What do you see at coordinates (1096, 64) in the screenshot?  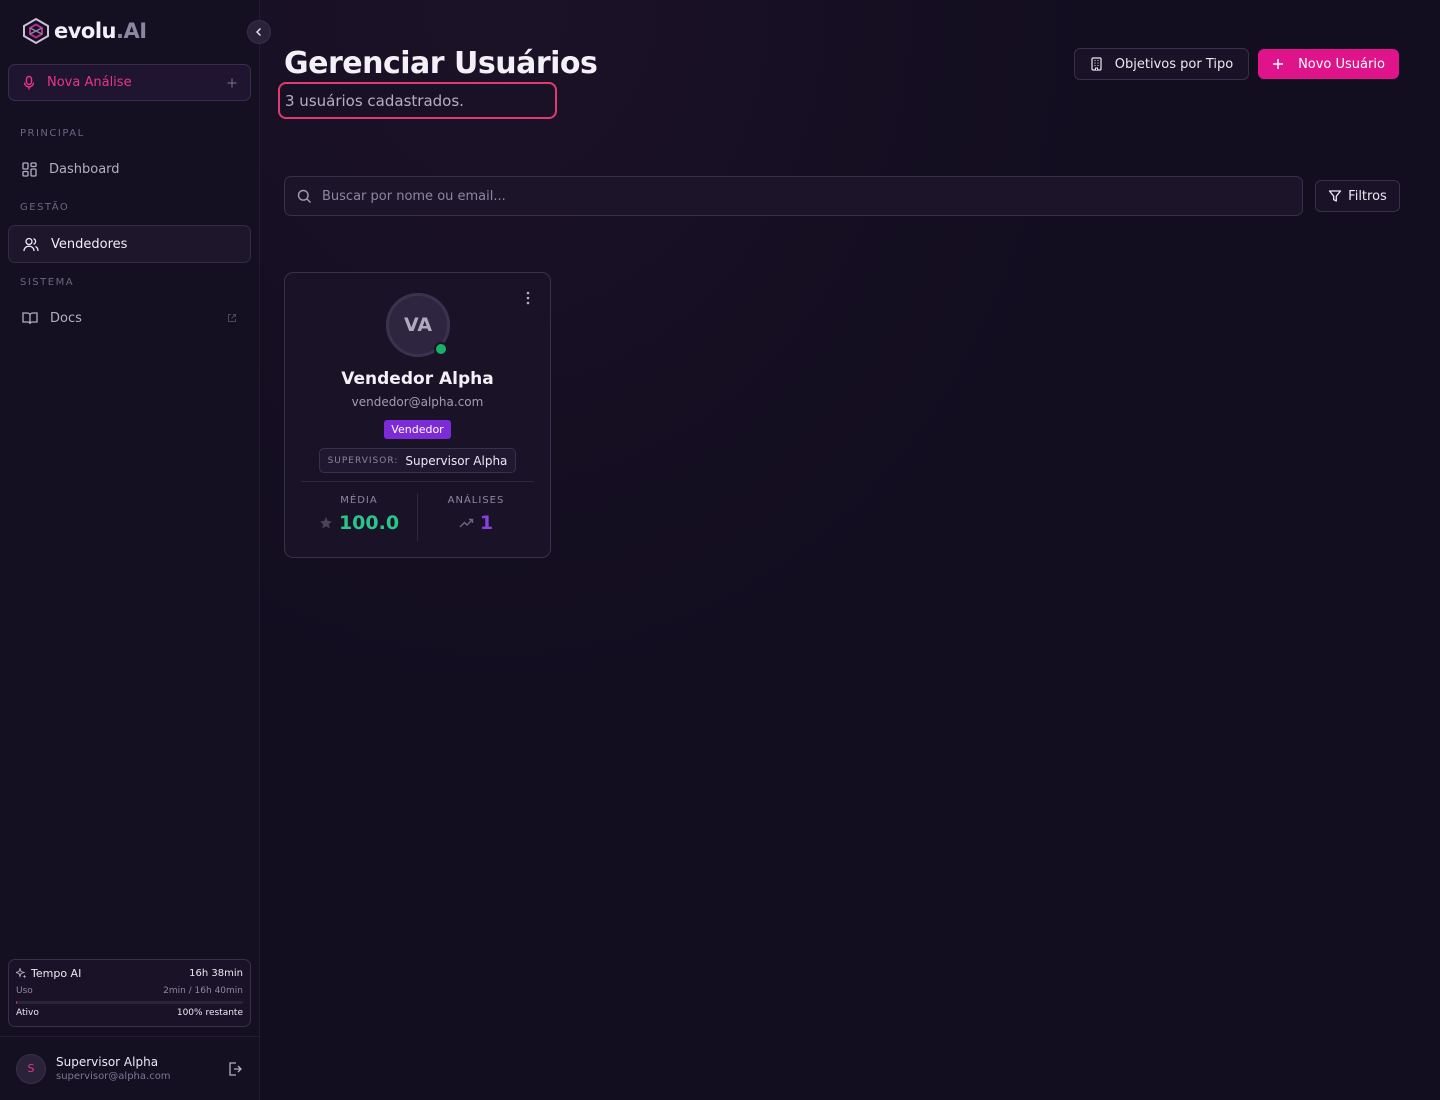 I see `building-icon` at bounding box center [1096, 64].